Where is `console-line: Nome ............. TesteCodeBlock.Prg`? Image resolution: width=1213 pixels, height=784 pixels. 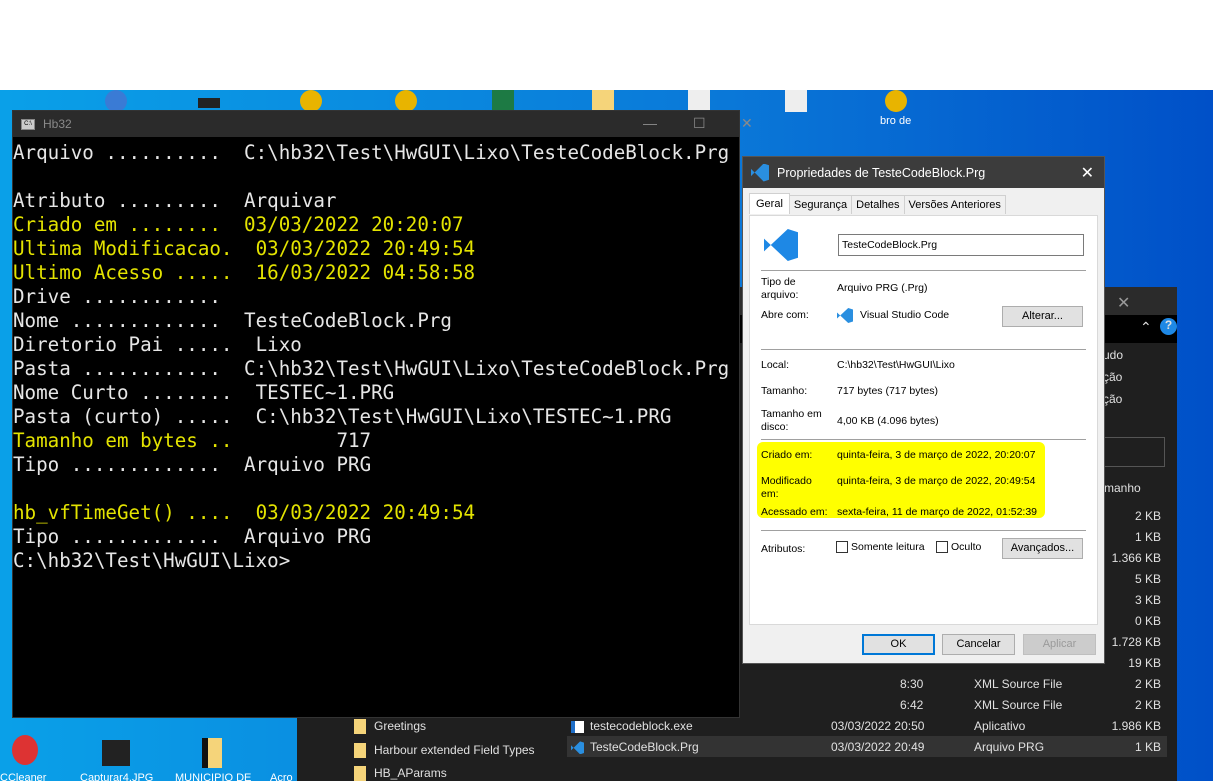
console-line: Nome ............. TesteCodeBlock.Prg is located at coordinates (232, 321).